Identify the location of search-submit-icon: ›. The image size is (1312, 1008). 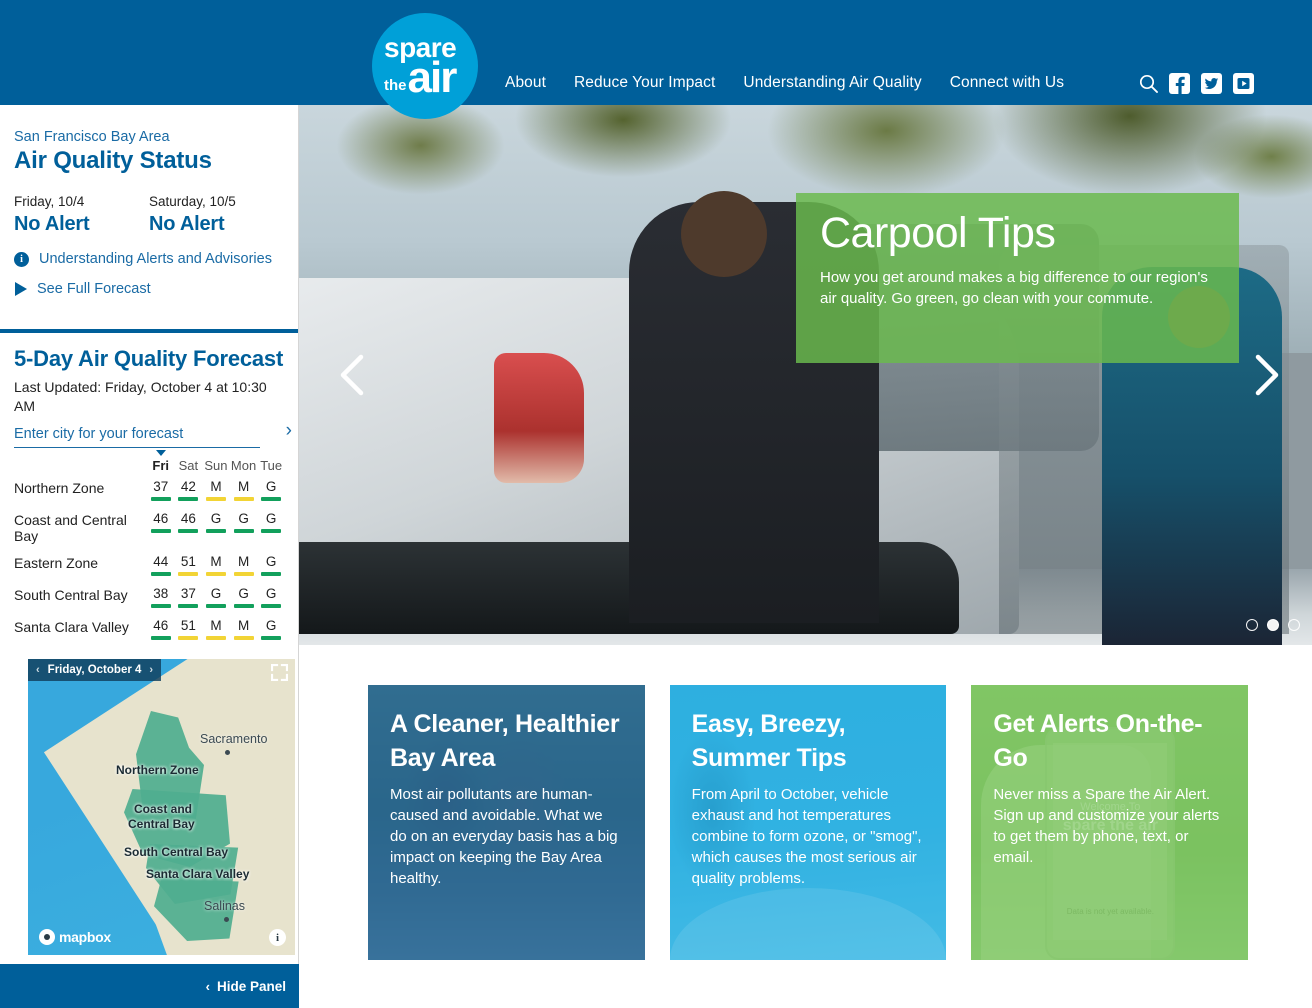
(289, 431).